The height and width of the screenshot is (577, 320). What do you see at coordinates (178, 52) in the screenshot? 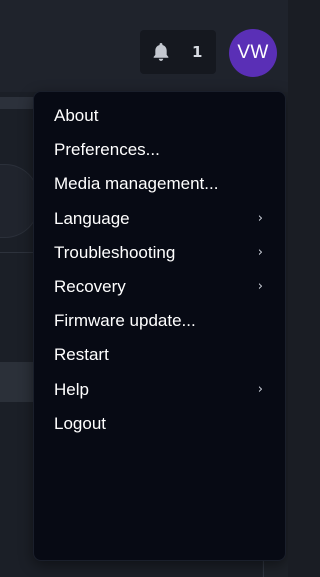
I see `notifications-button: 1` at bounding box center [178, 52].